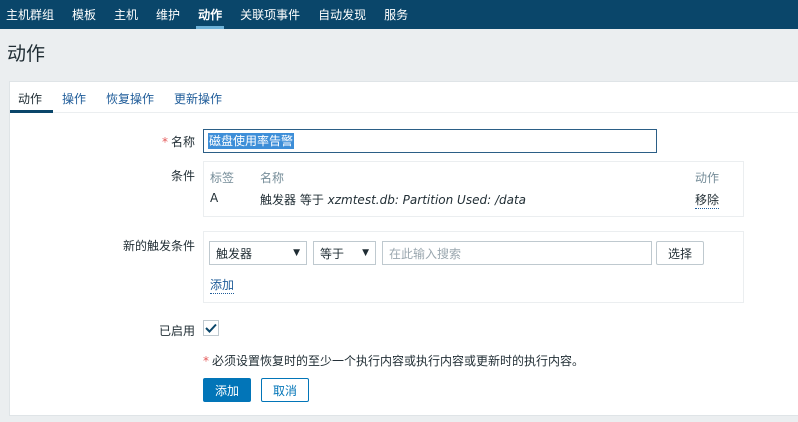  What do you see at coordinates (399, 50) in the screenshot?
I see `page-header: 动作` at bounding box center [399, 50].